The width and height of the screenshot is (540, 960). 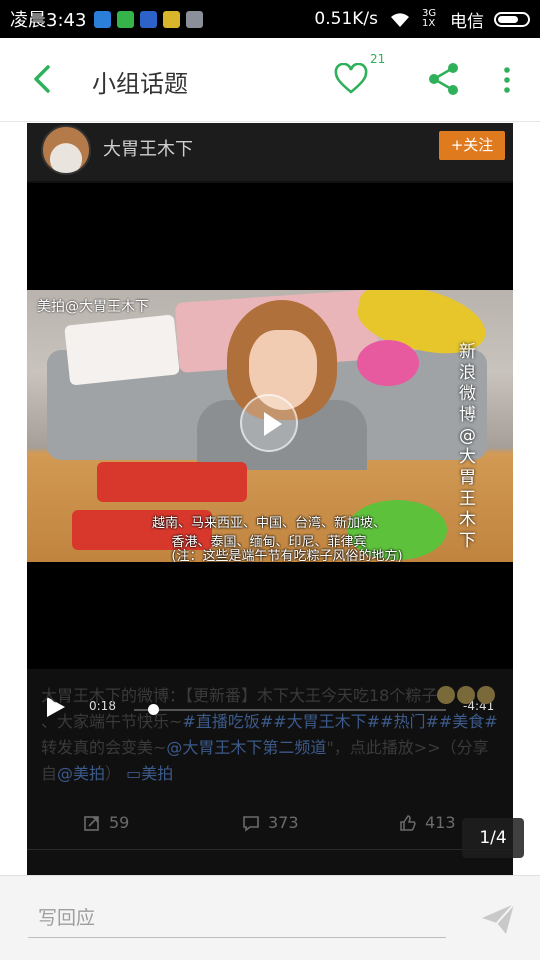 What do you see at coordinates (93, 307) in the screenshot?
I see `video-watermark: 美拍@大胃王木下` at bounding box center [93, 307].